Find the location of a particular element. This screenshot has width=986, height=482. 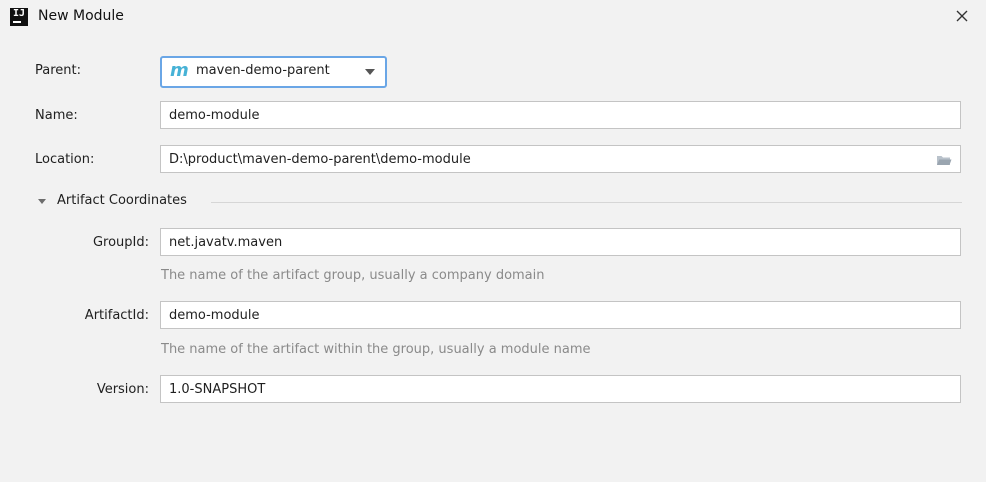

location-field is located at coordinates (560, 159).